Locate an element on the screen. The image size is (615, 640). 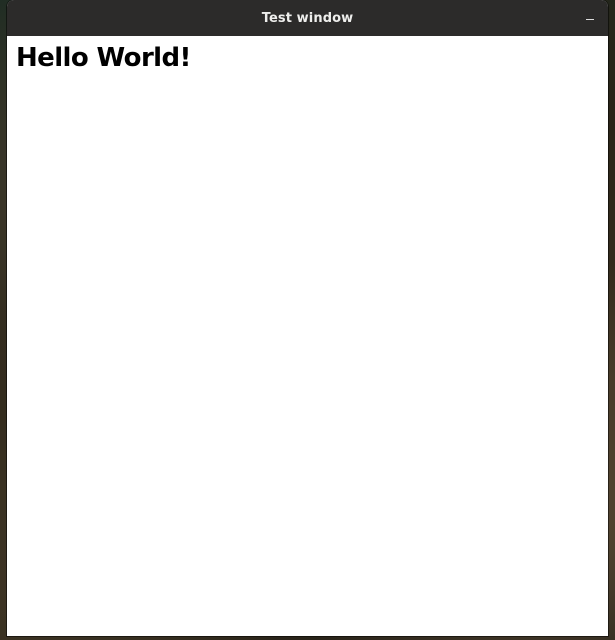
minimize-icon is located at coordinates (590, 19).